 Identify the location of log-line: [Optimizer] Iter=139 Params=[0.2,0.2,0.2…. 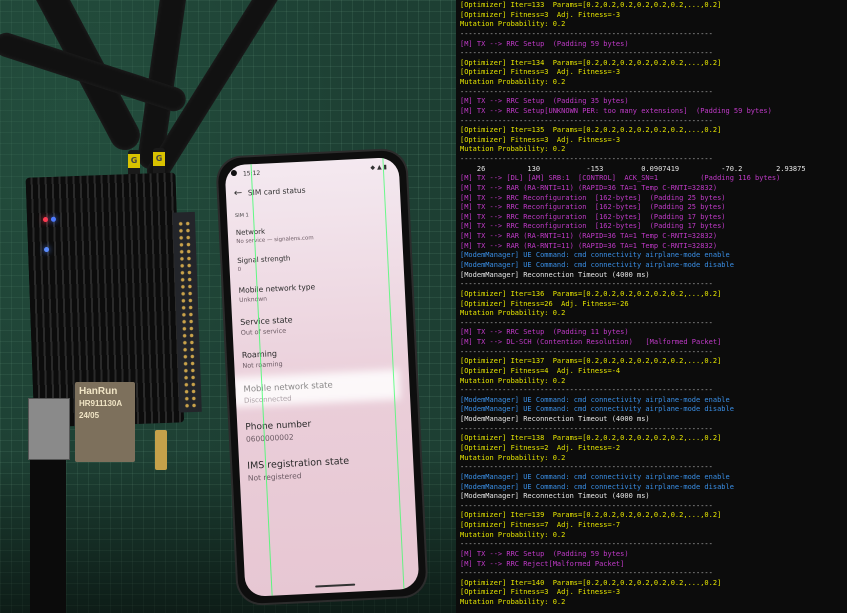
(591, 515).